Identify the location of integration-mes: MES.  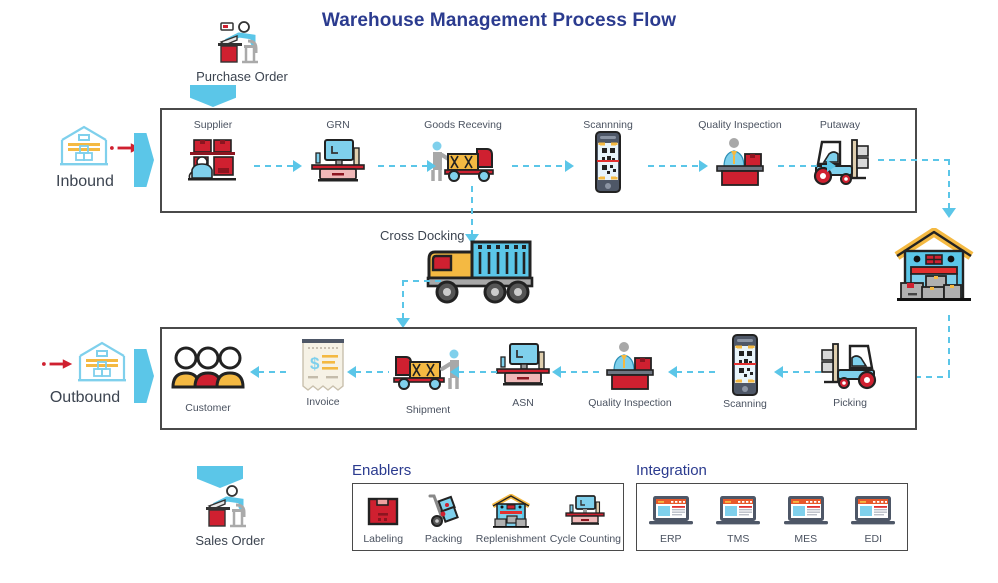
(806, 518).